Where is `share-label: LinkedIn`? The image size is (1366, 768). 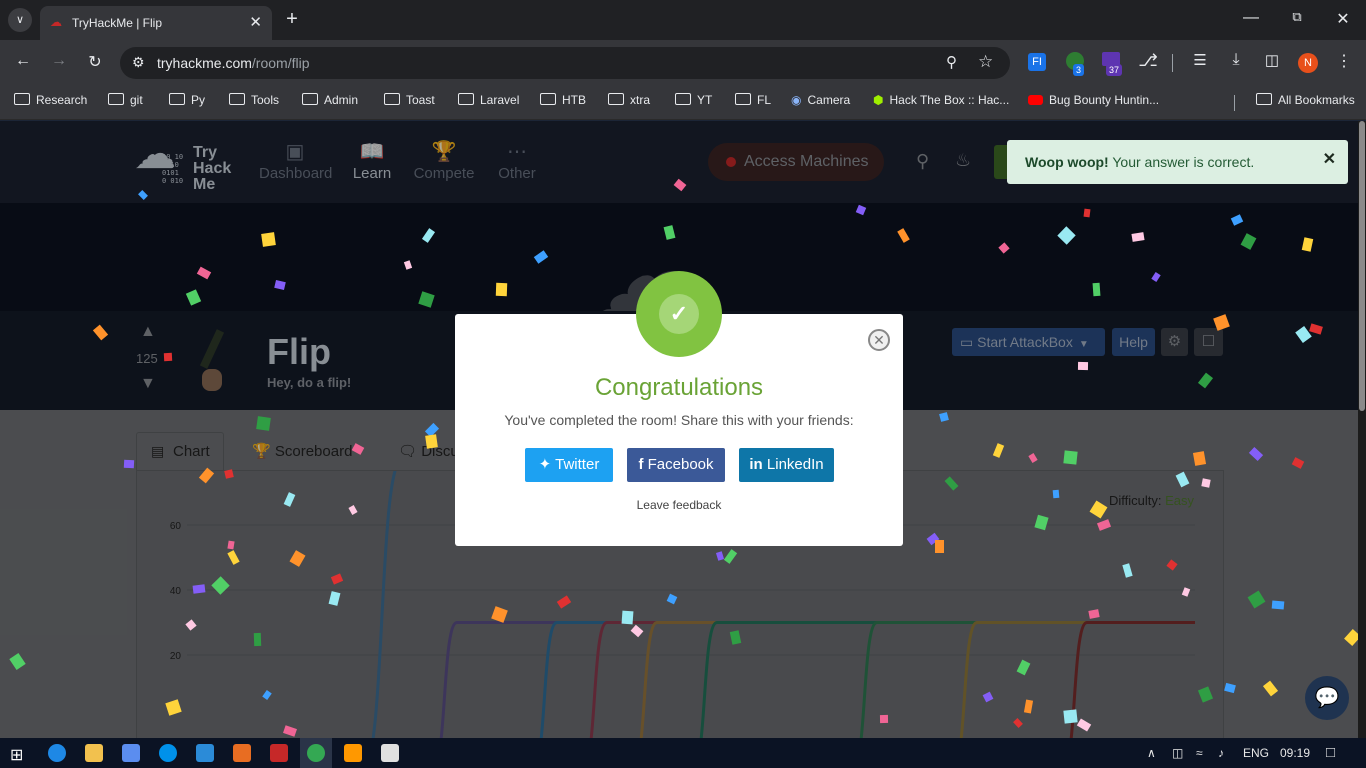 share-label: LinkedIn is located at coordinates (795, 464).